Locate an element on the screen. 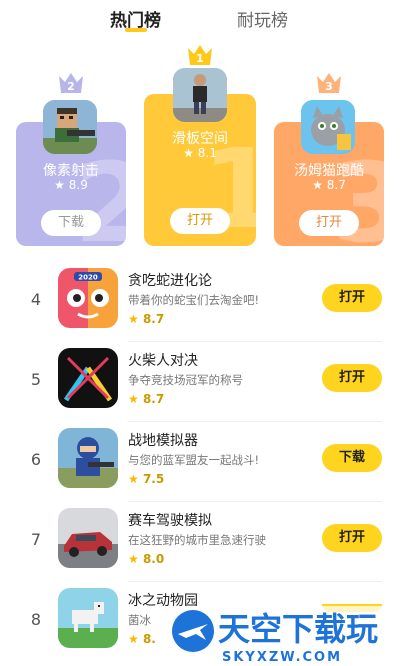 This screenshot has height=666, width=400. app-description: 争夺竞技场冠军的称号 is located at coordinates (185, 380).